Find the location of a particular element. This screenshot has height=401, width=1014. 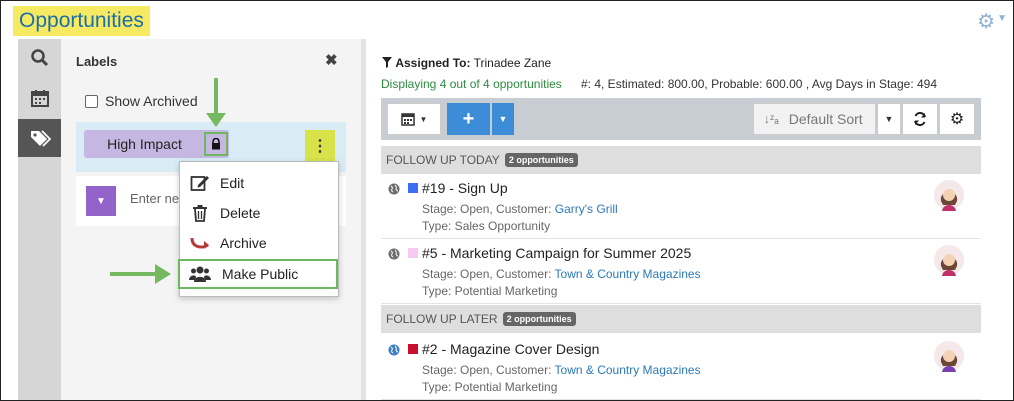

display-count: Displaying 4 out of 4 opportunities is located at coordinates (471, 84).